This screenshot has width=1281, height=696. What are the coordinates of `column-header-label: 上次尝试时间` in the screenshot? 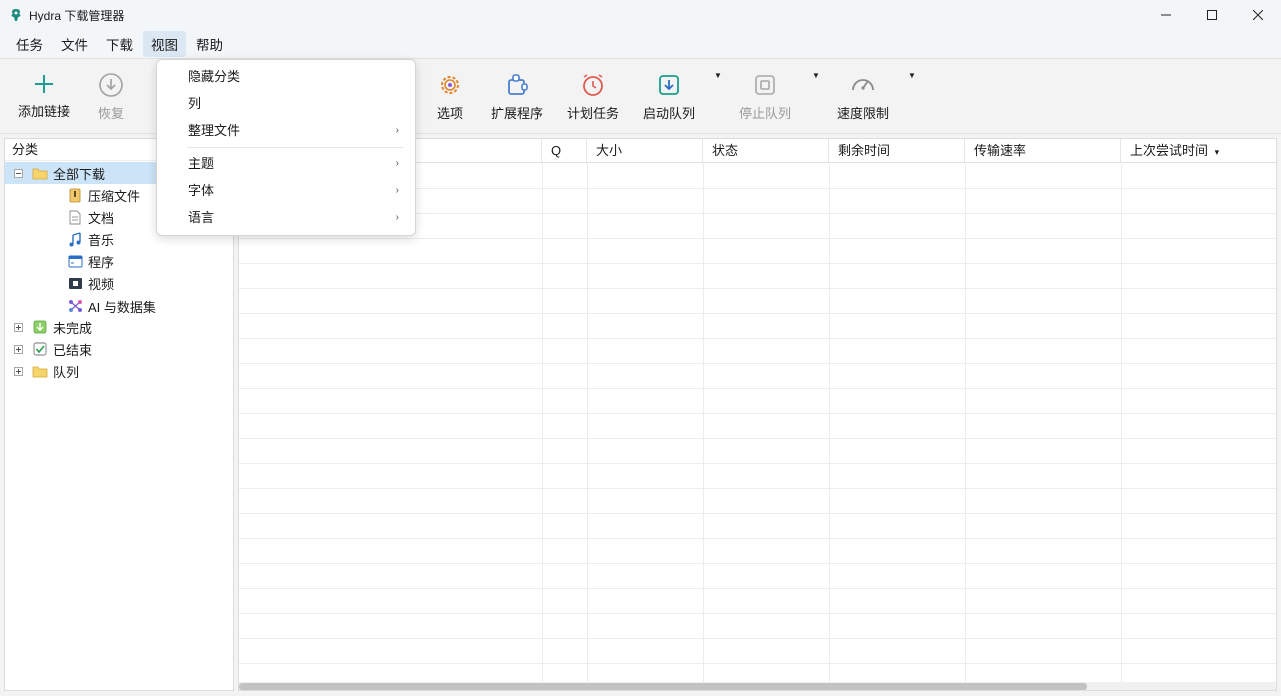 It's located at (1169, 150).